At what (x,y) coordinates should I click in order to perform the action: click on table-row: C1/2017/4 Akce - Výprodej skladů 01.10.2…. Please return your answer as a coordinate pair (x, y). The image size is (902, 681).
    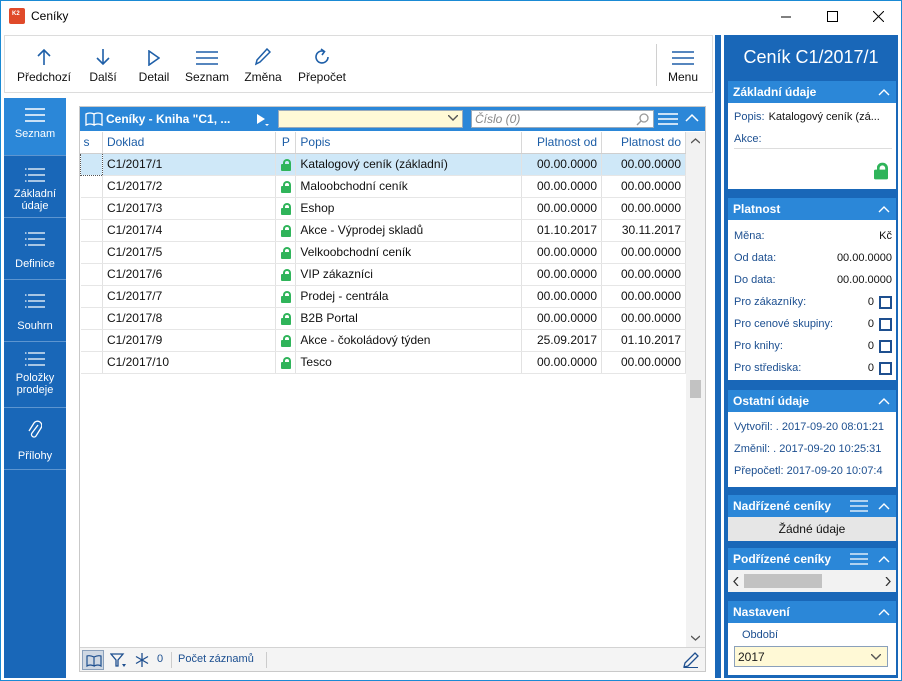
    Looking at the image, I should click on (383, 230).